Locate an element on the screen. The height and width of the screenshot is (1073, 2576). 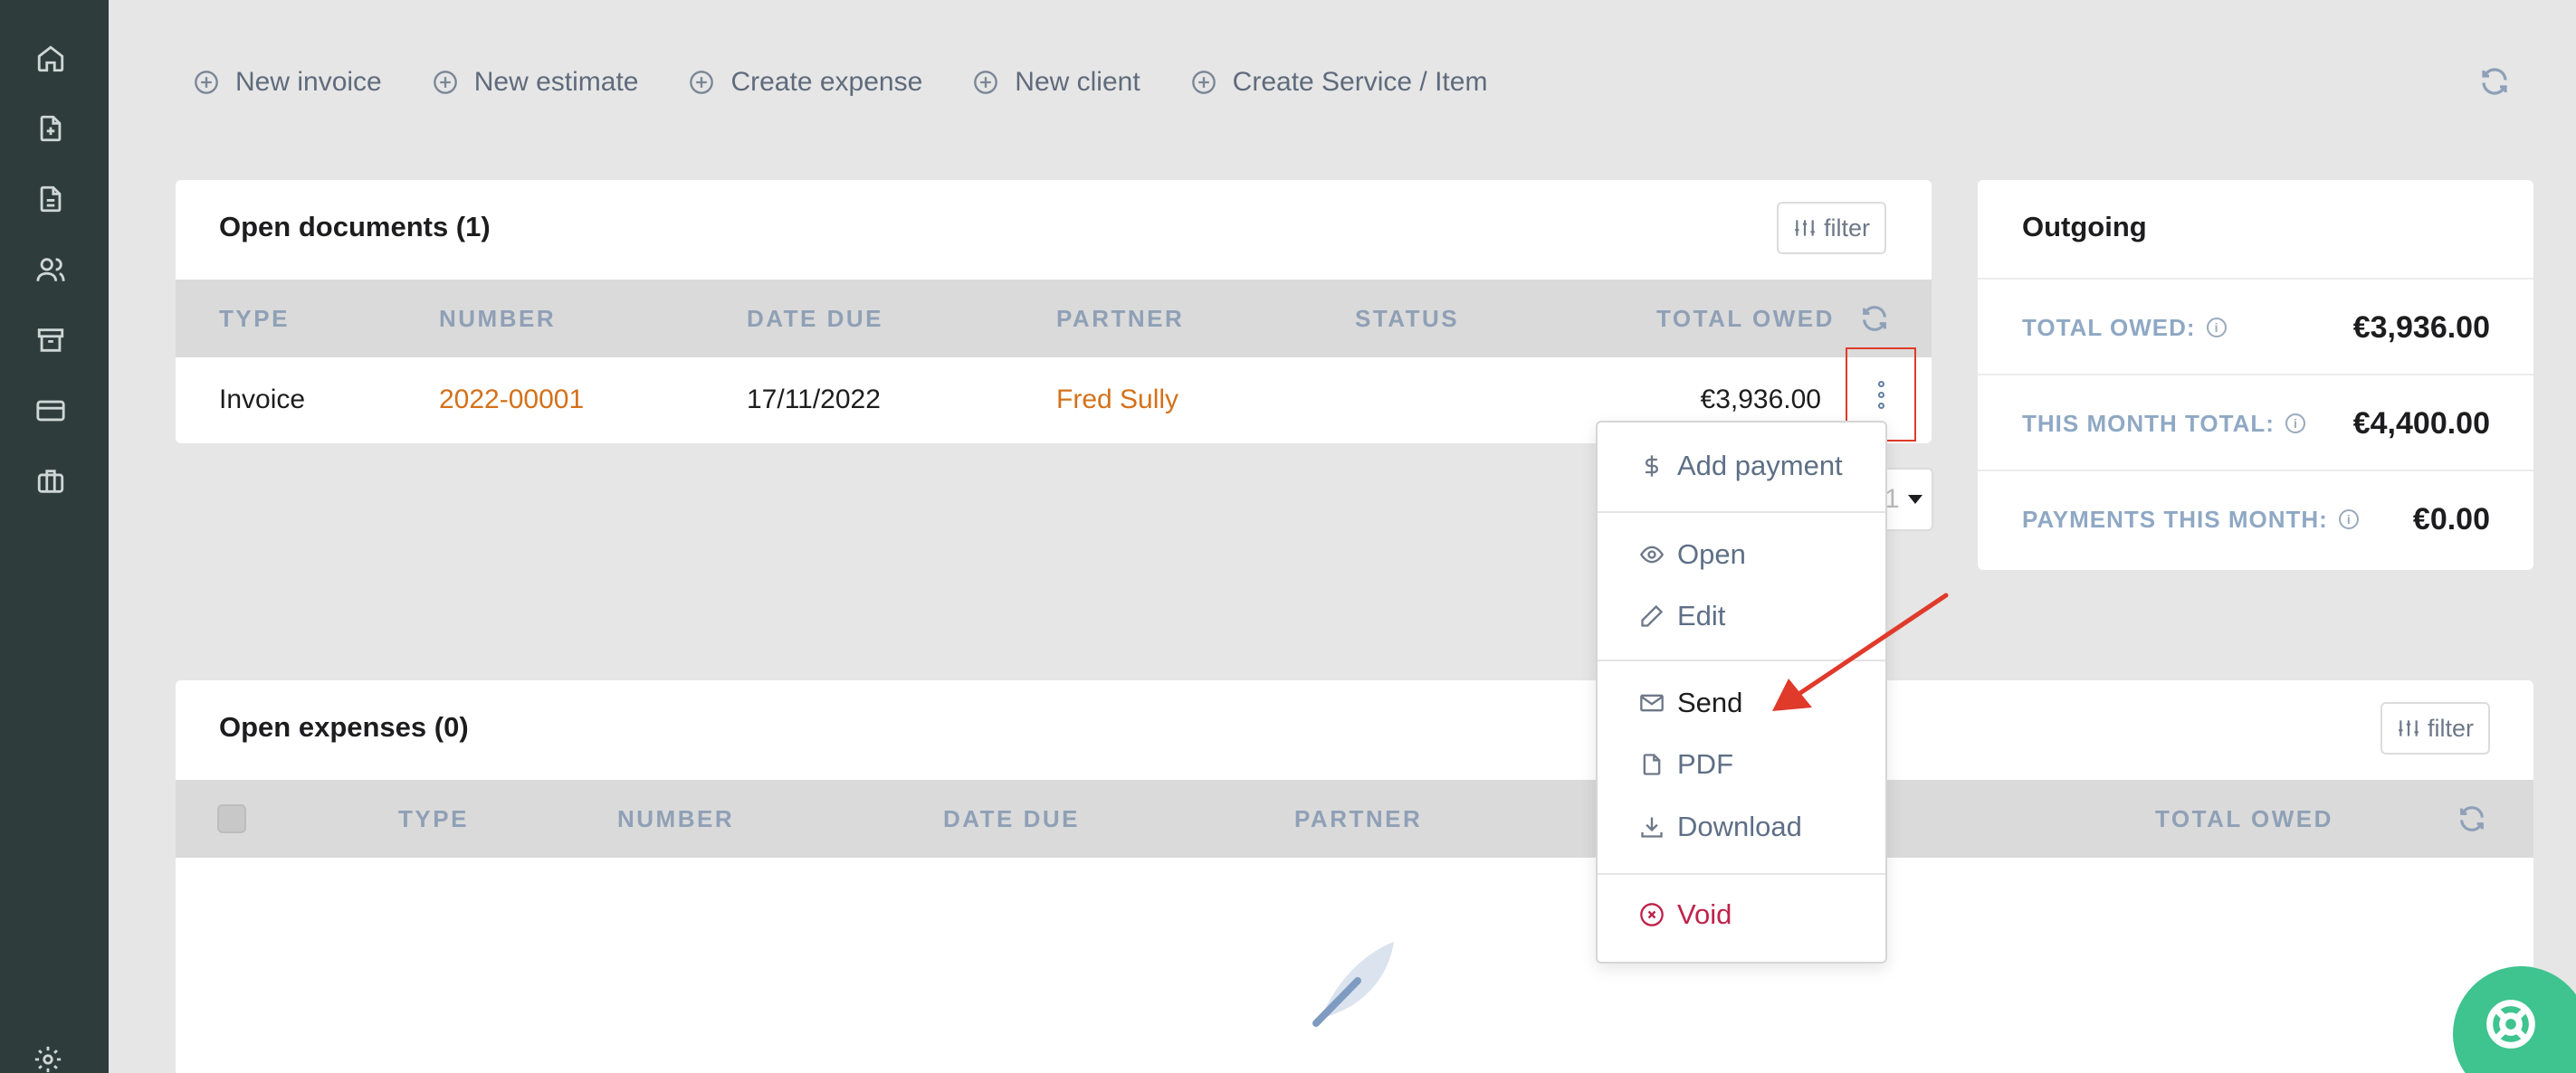
create-service-item-button: Create Service / Item is located at coordinates (1339, 82).